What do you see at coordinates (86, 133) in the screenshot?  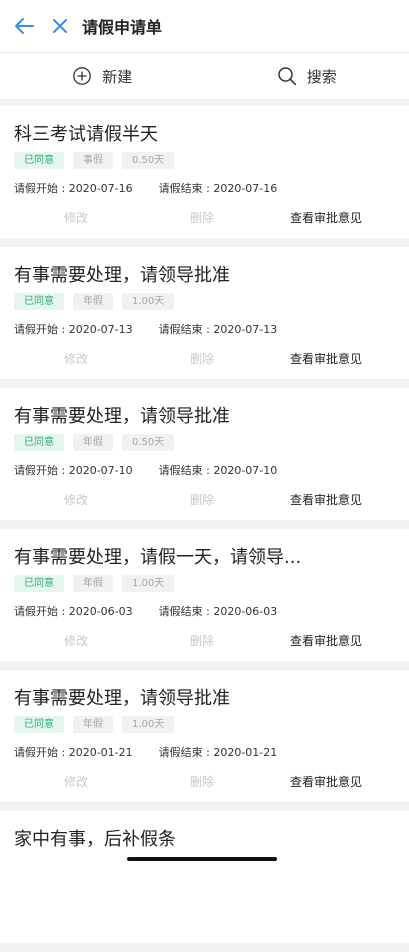 I see `request-title: 科三考试请假半天` at bounding box center [86, 133].